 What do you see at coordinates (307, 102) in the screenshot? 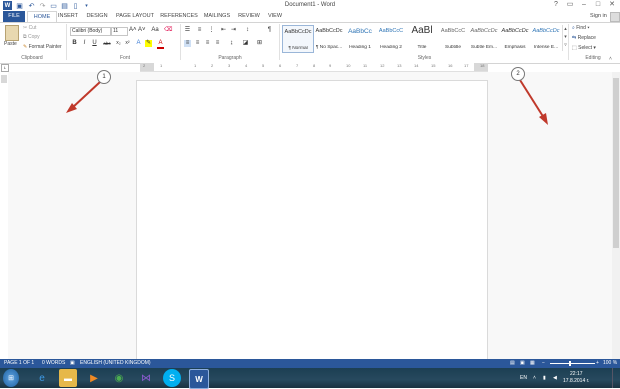
I see `annotation-arrows` at bounding box center [307, 102].